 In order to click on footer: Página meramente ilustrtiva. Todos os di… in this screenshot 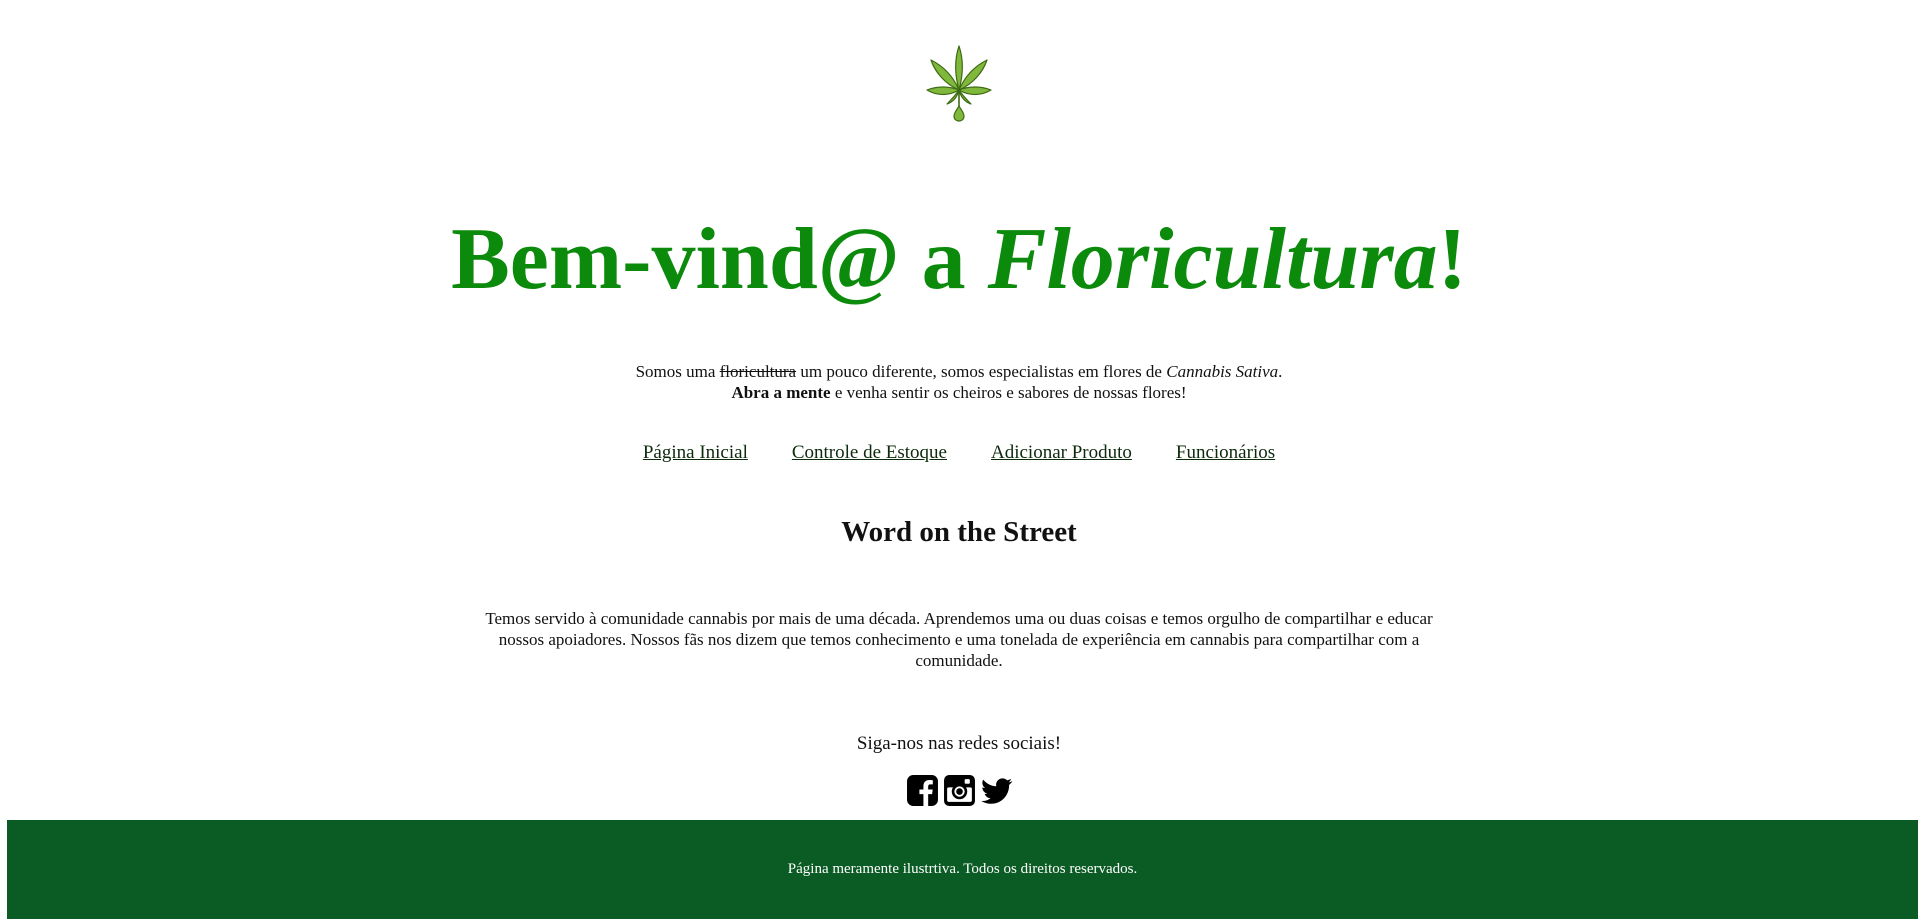, I will do `click(962, 869)`.